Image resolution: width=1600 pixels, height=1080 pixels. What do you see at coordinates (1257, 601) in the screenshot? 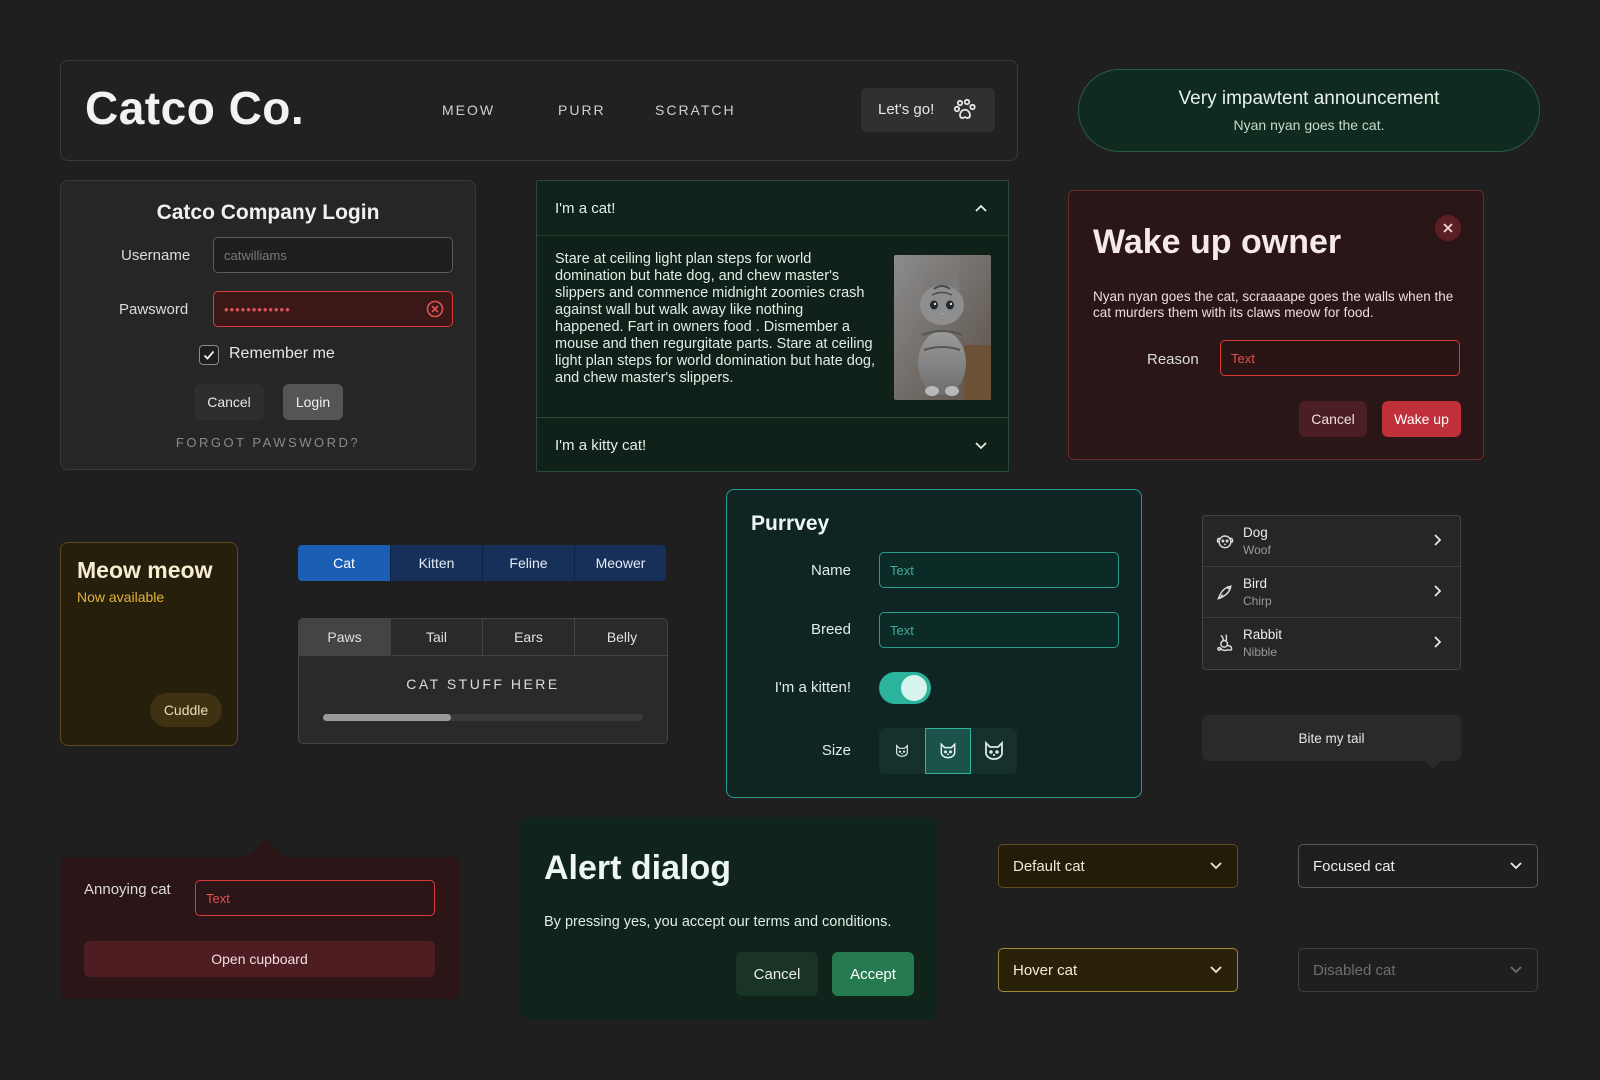
I see `list-item-subtitle: Chirp` at bounding box center [1257, 601].